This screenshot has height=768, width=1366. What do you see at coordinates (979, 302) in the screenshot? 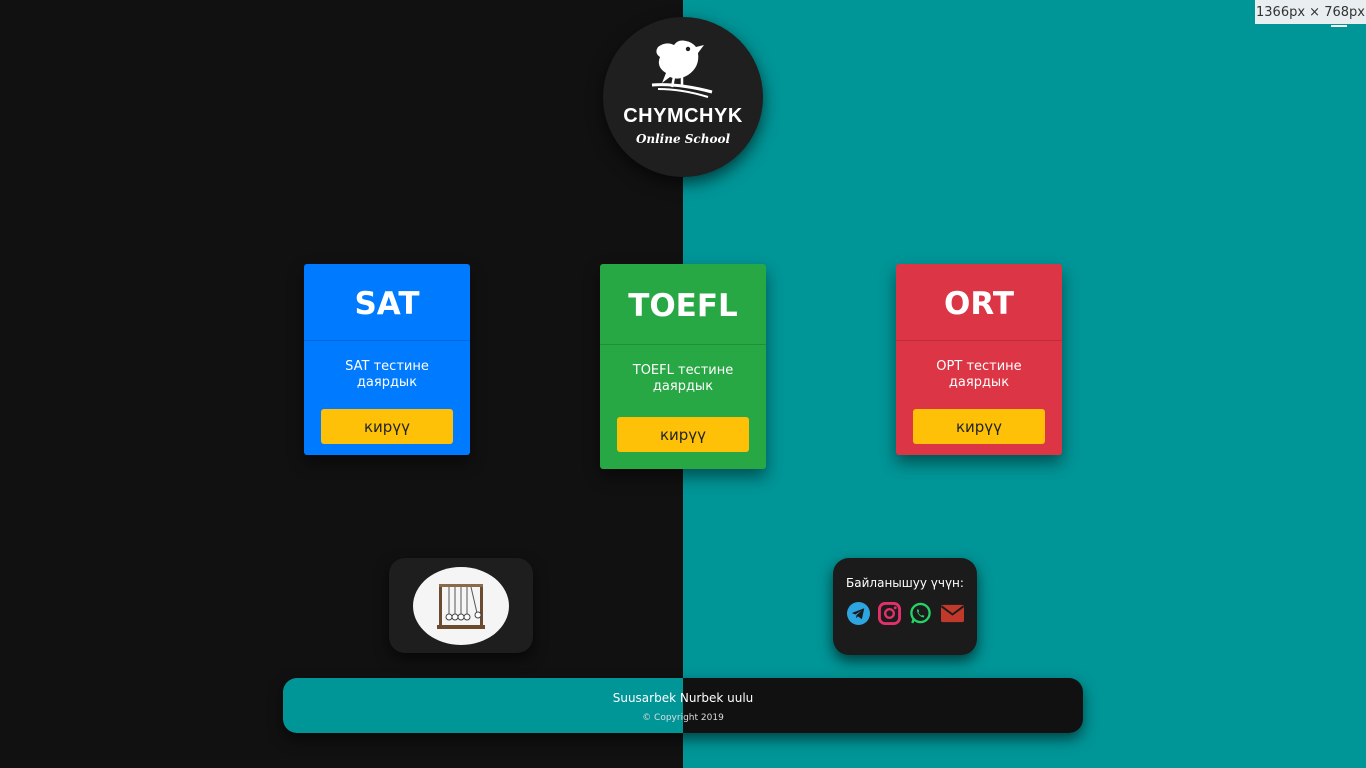
I see `card-title: ORT` at bounding box center [979, 302].